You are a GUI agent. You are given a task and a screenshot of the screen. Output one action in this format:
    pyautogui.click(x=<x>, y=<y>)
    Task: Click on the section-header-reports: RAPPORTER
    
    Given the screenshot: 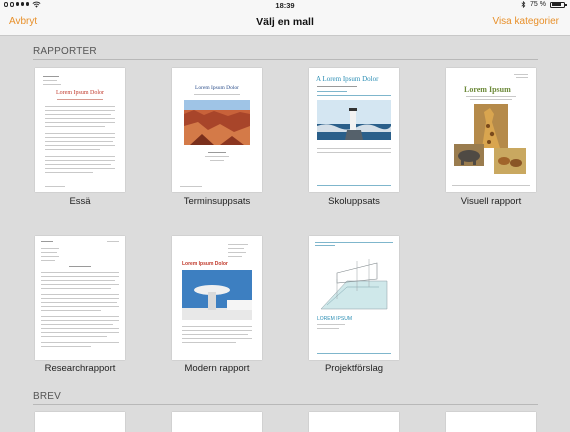 What is the action you would take?
    pyautogui.click(x=65, y=51)
    